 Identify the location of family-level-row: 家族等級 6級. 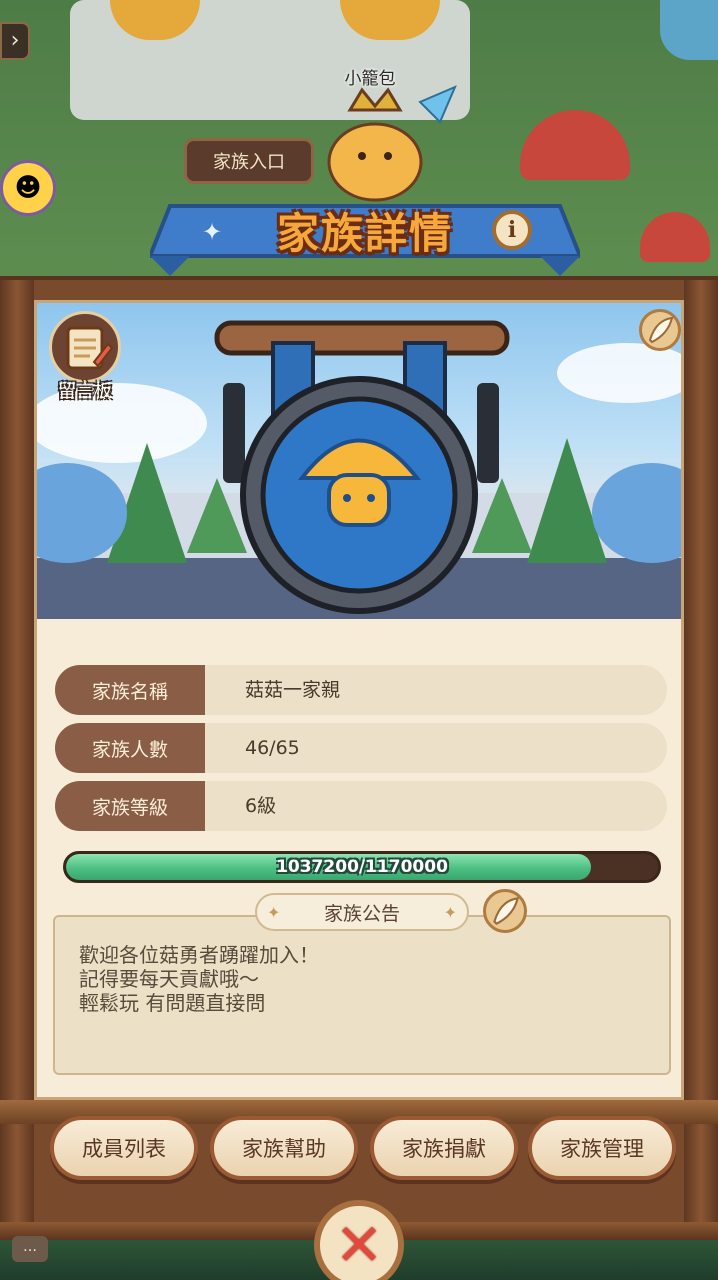
(361, 806).